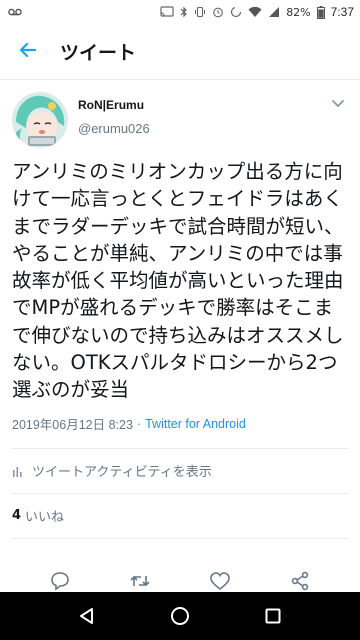 This screenshot has height=640, width=360. Describe the element at coordinates (167, 12) in the screenshot. I see `cast-icon` at that location.